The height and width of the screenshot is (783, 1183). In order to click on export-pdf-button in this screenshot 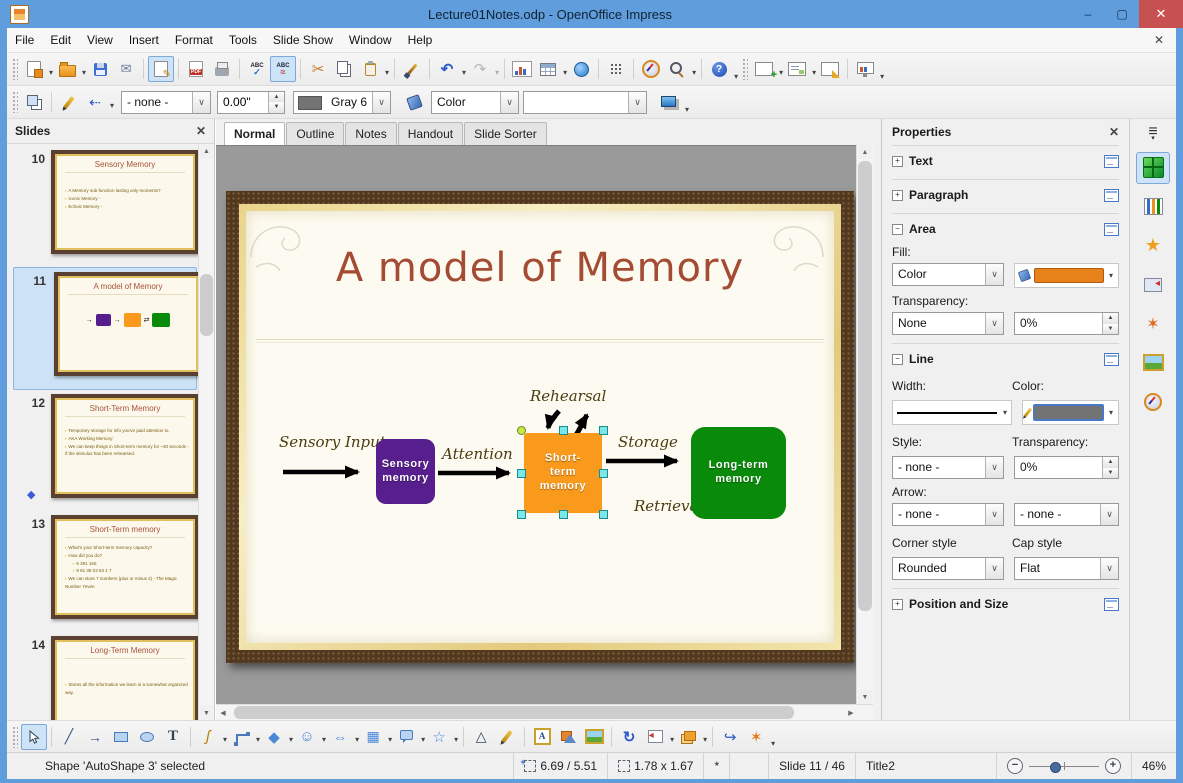, I will do `click(196, 69)`.